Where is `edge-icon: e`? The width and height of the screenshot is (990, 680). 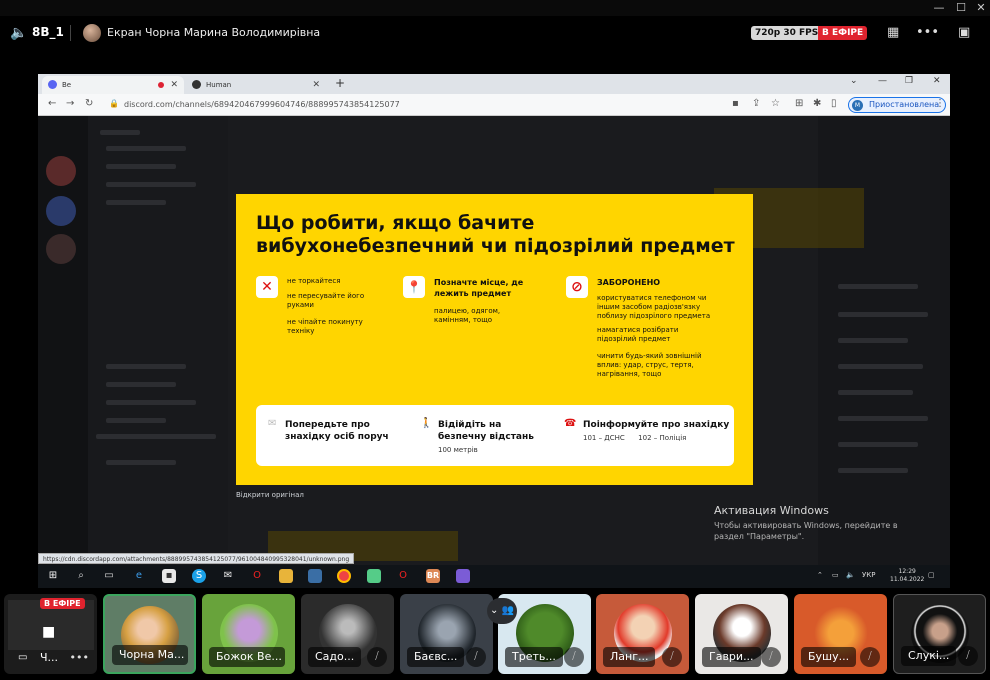 edge-icon: e is located at coordinates (139, 576).